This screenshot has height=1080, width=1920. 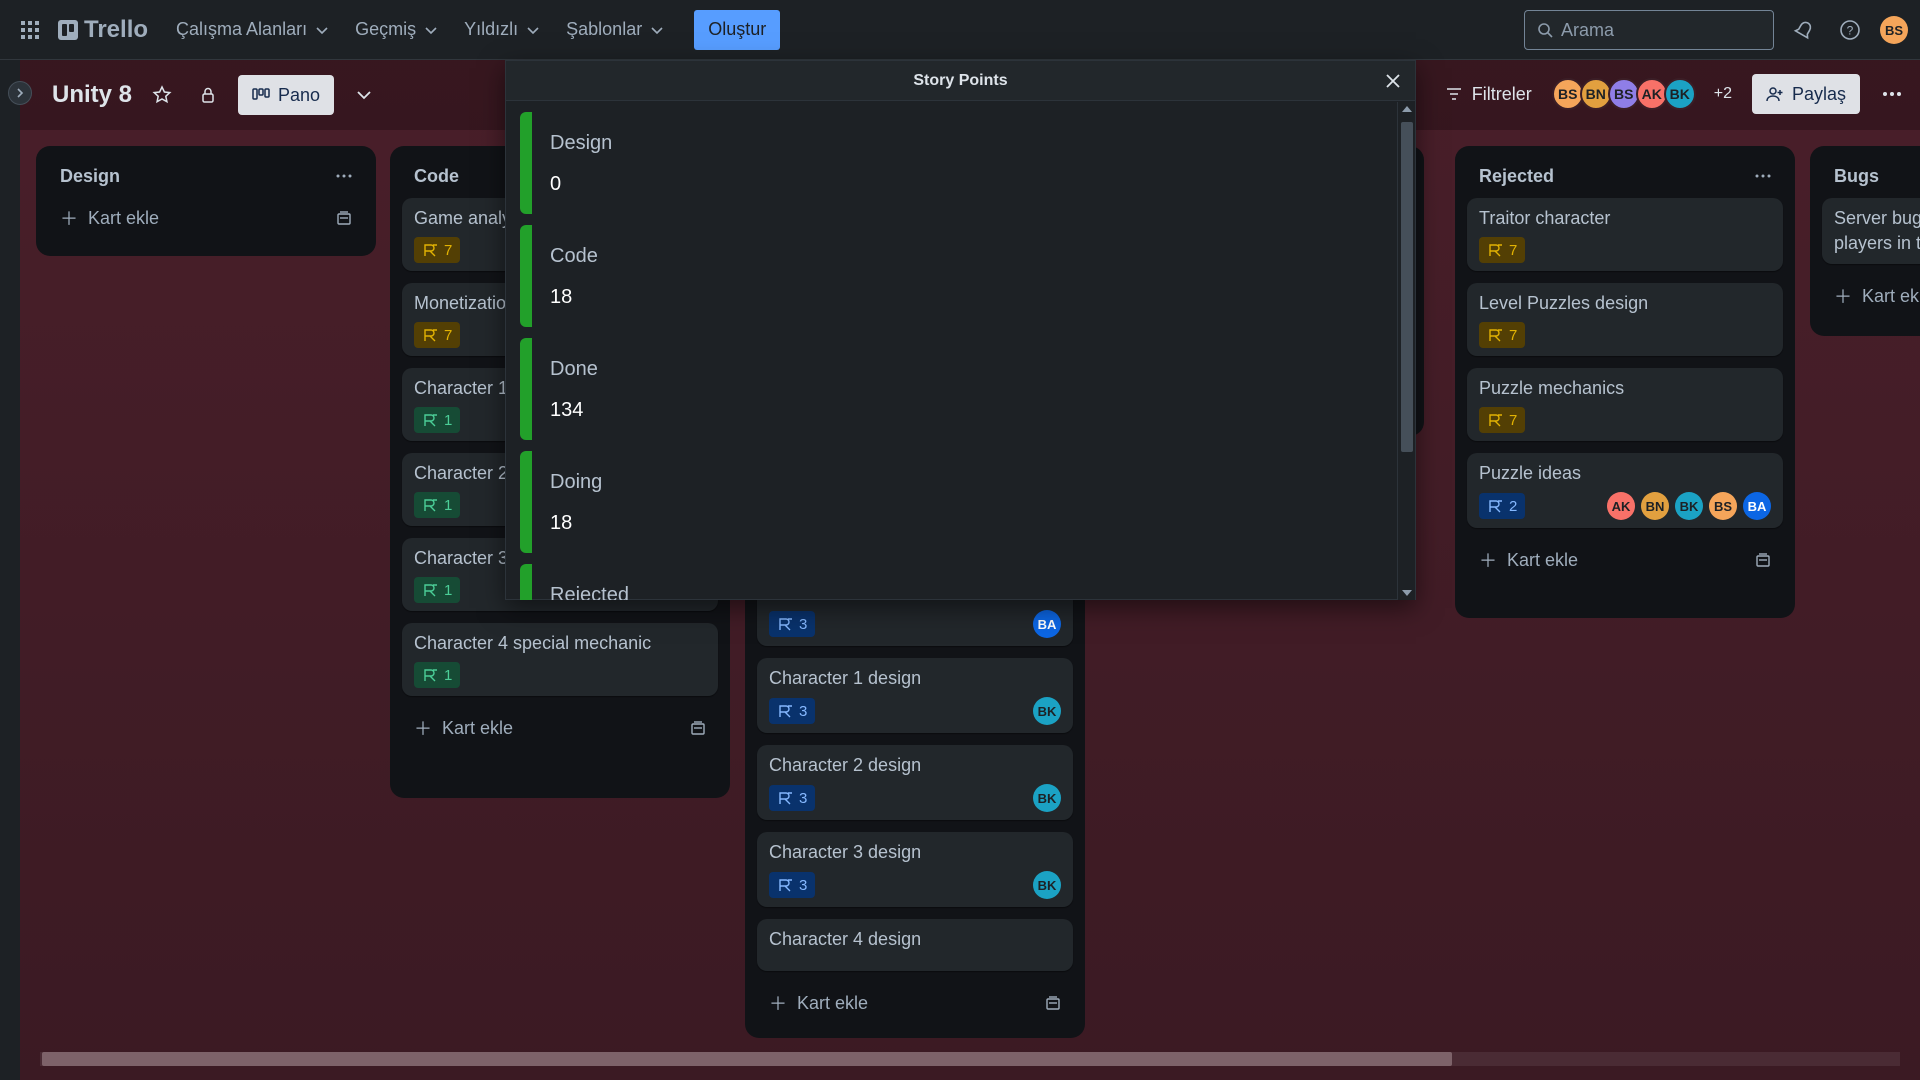 What do you see at coordinates (436, 176) in the screenshot?
I see `list-title: Code` at bounding box center [436, 176].